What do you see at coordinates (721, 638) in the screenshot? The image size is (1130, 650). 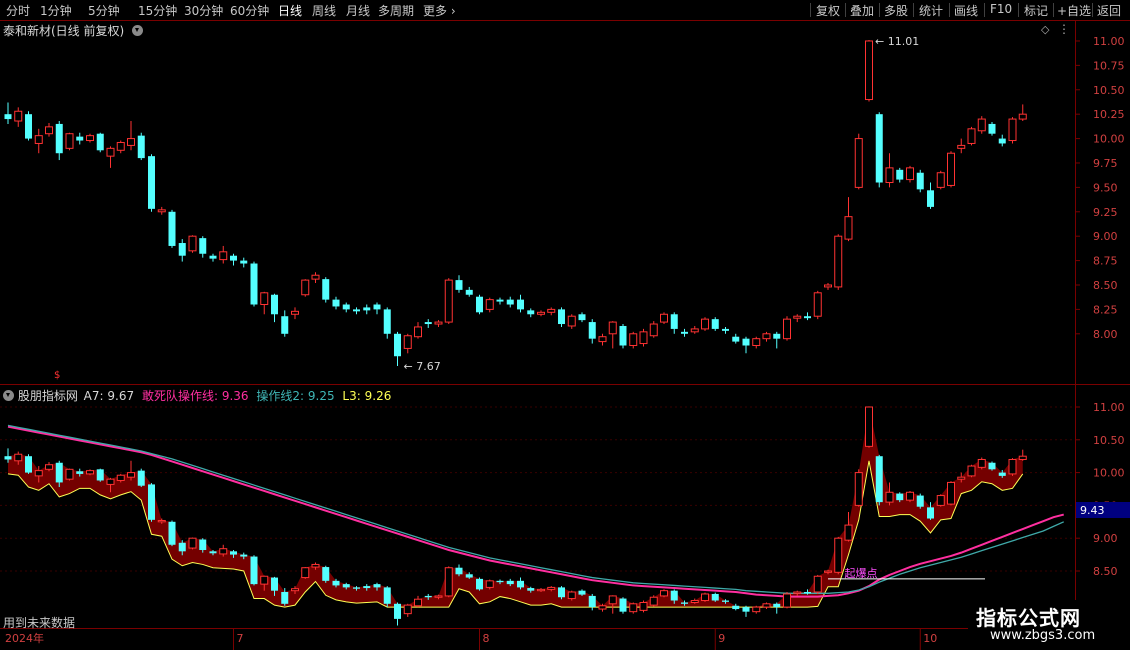 I see `date-label: 9` at bounding box center [721, 638].